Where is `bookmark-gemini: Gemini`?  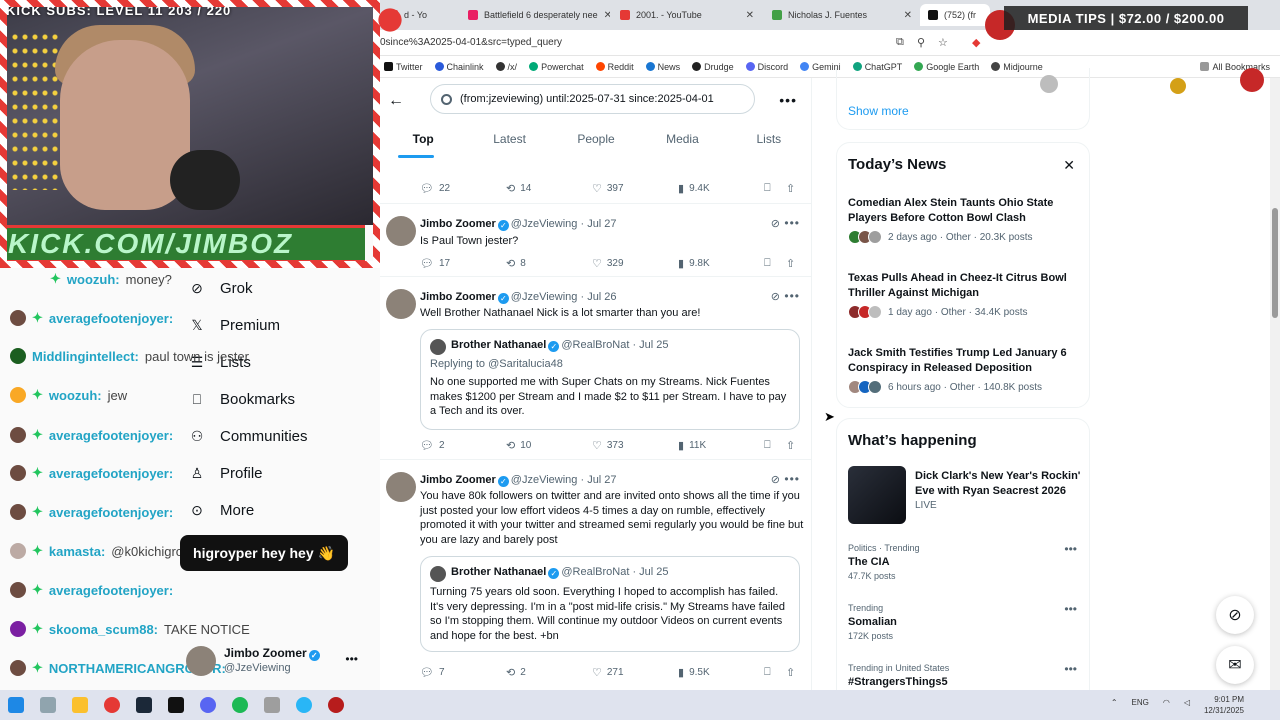 bookmark-gemini: Gemini is located at coordinates (820, 67).